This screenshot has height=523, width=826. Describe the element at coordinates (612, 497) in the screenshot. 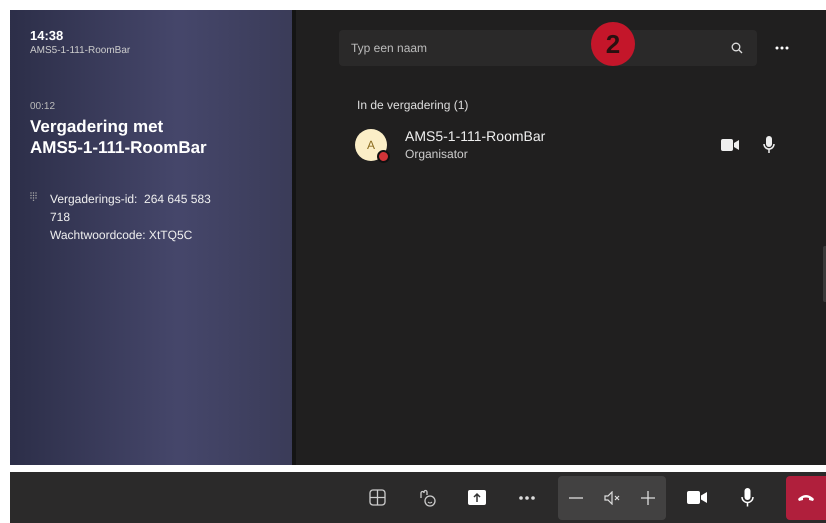

I see `speaker-muted-icon` at that location.